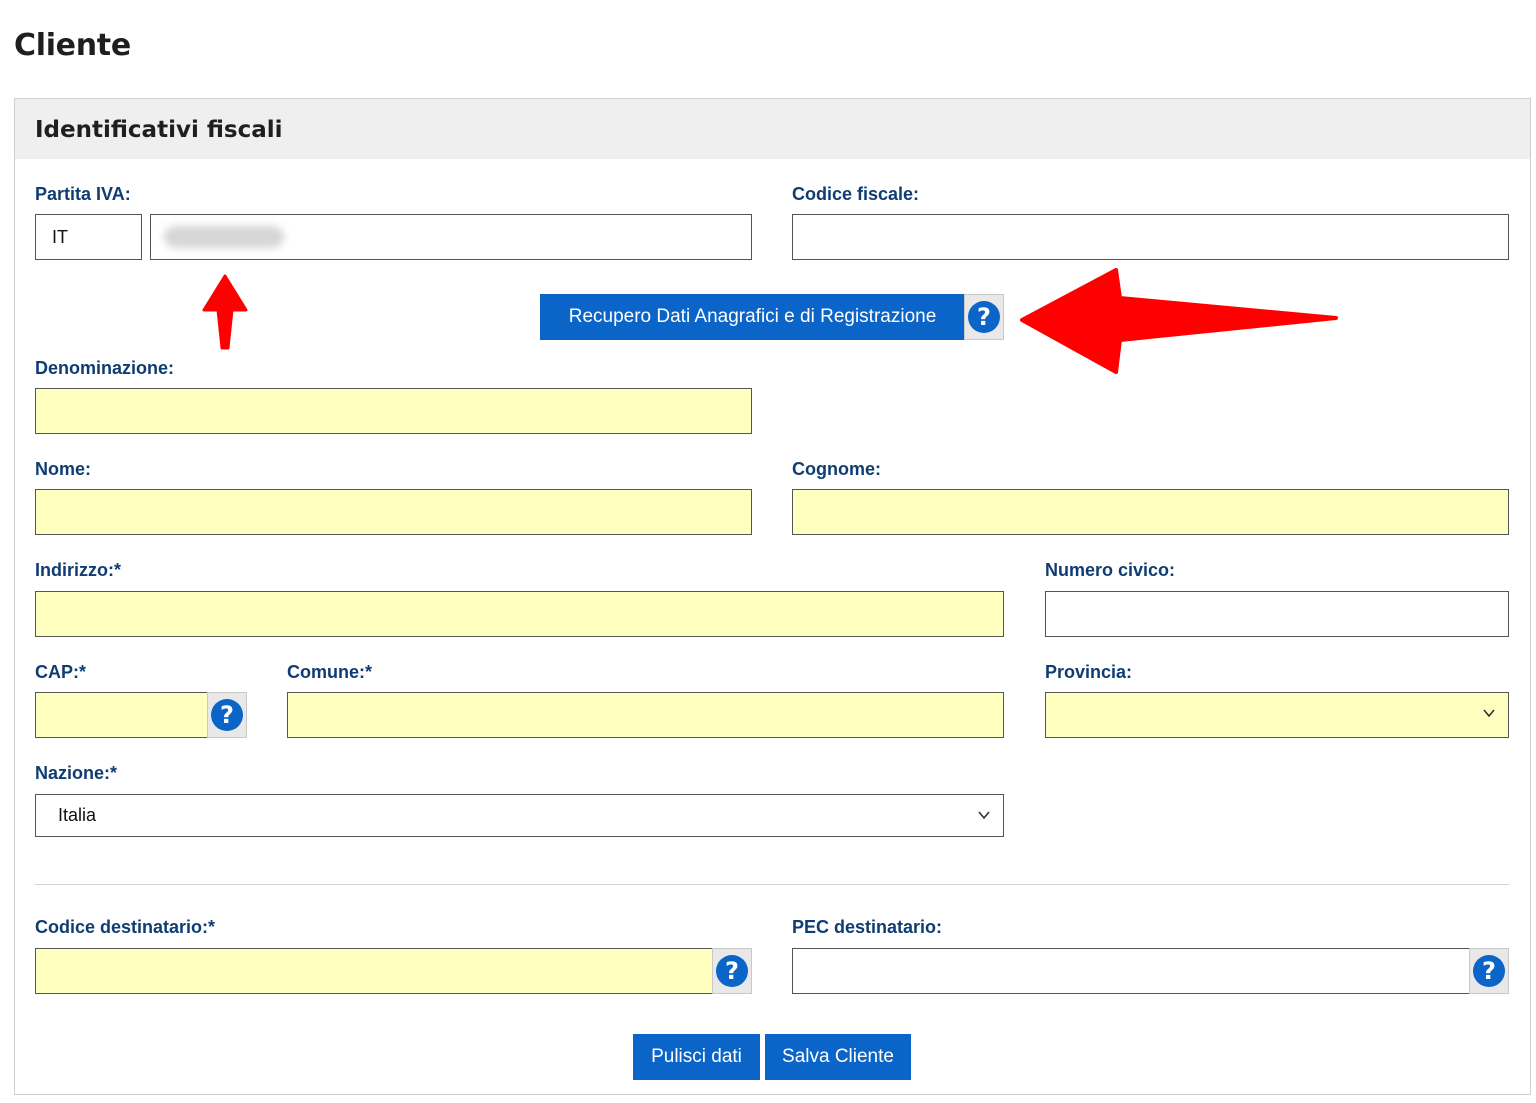 The image size is (1536, 1103). Describe the element at coordinates (83, 194) in the screenshot. I see `partita-iva-label: Partita IVA:` at that location.